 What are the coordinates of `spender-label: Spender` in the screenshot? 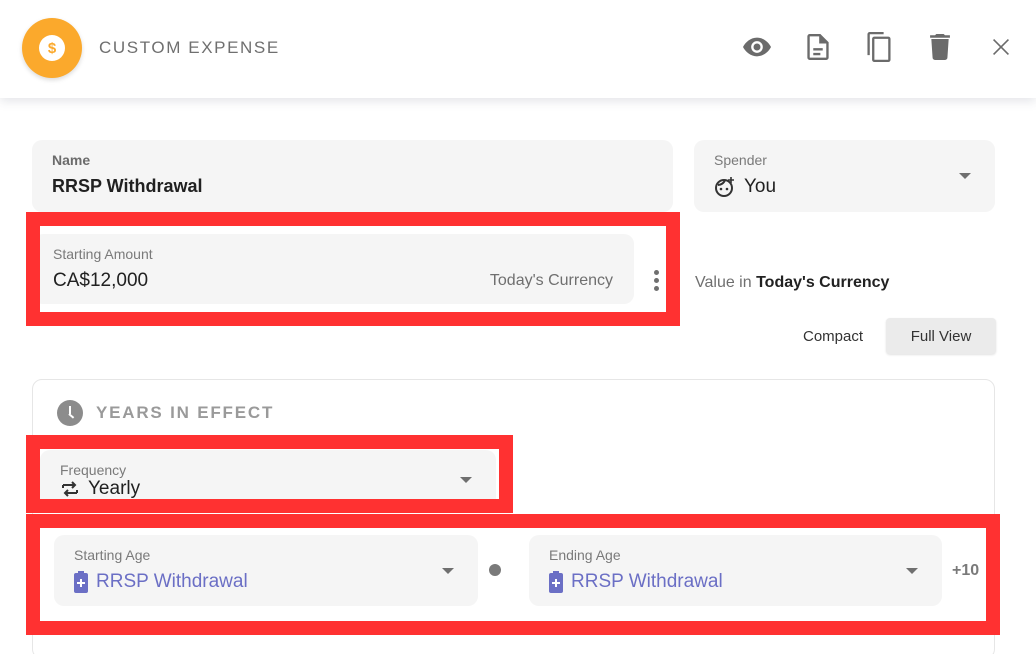 It's located at (740, 160).